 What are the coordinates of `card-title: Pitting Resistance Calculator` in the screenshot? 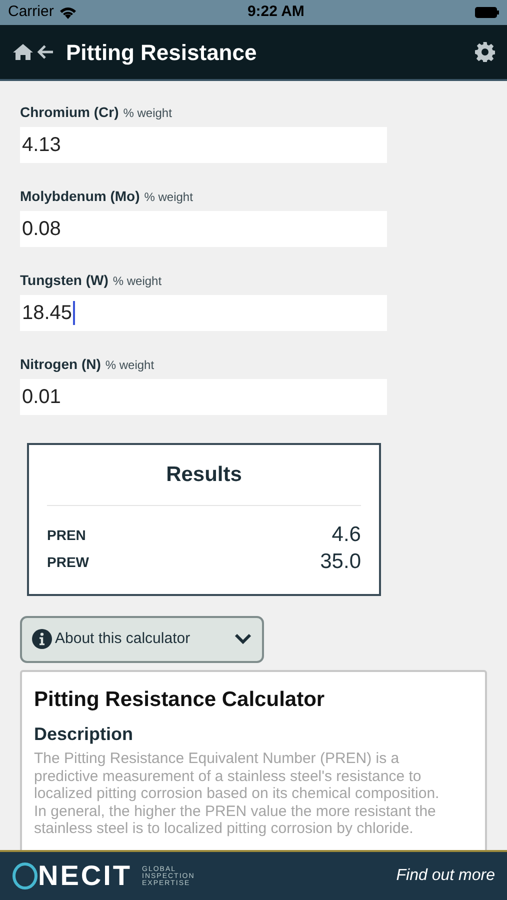 It's located at (180, 699).